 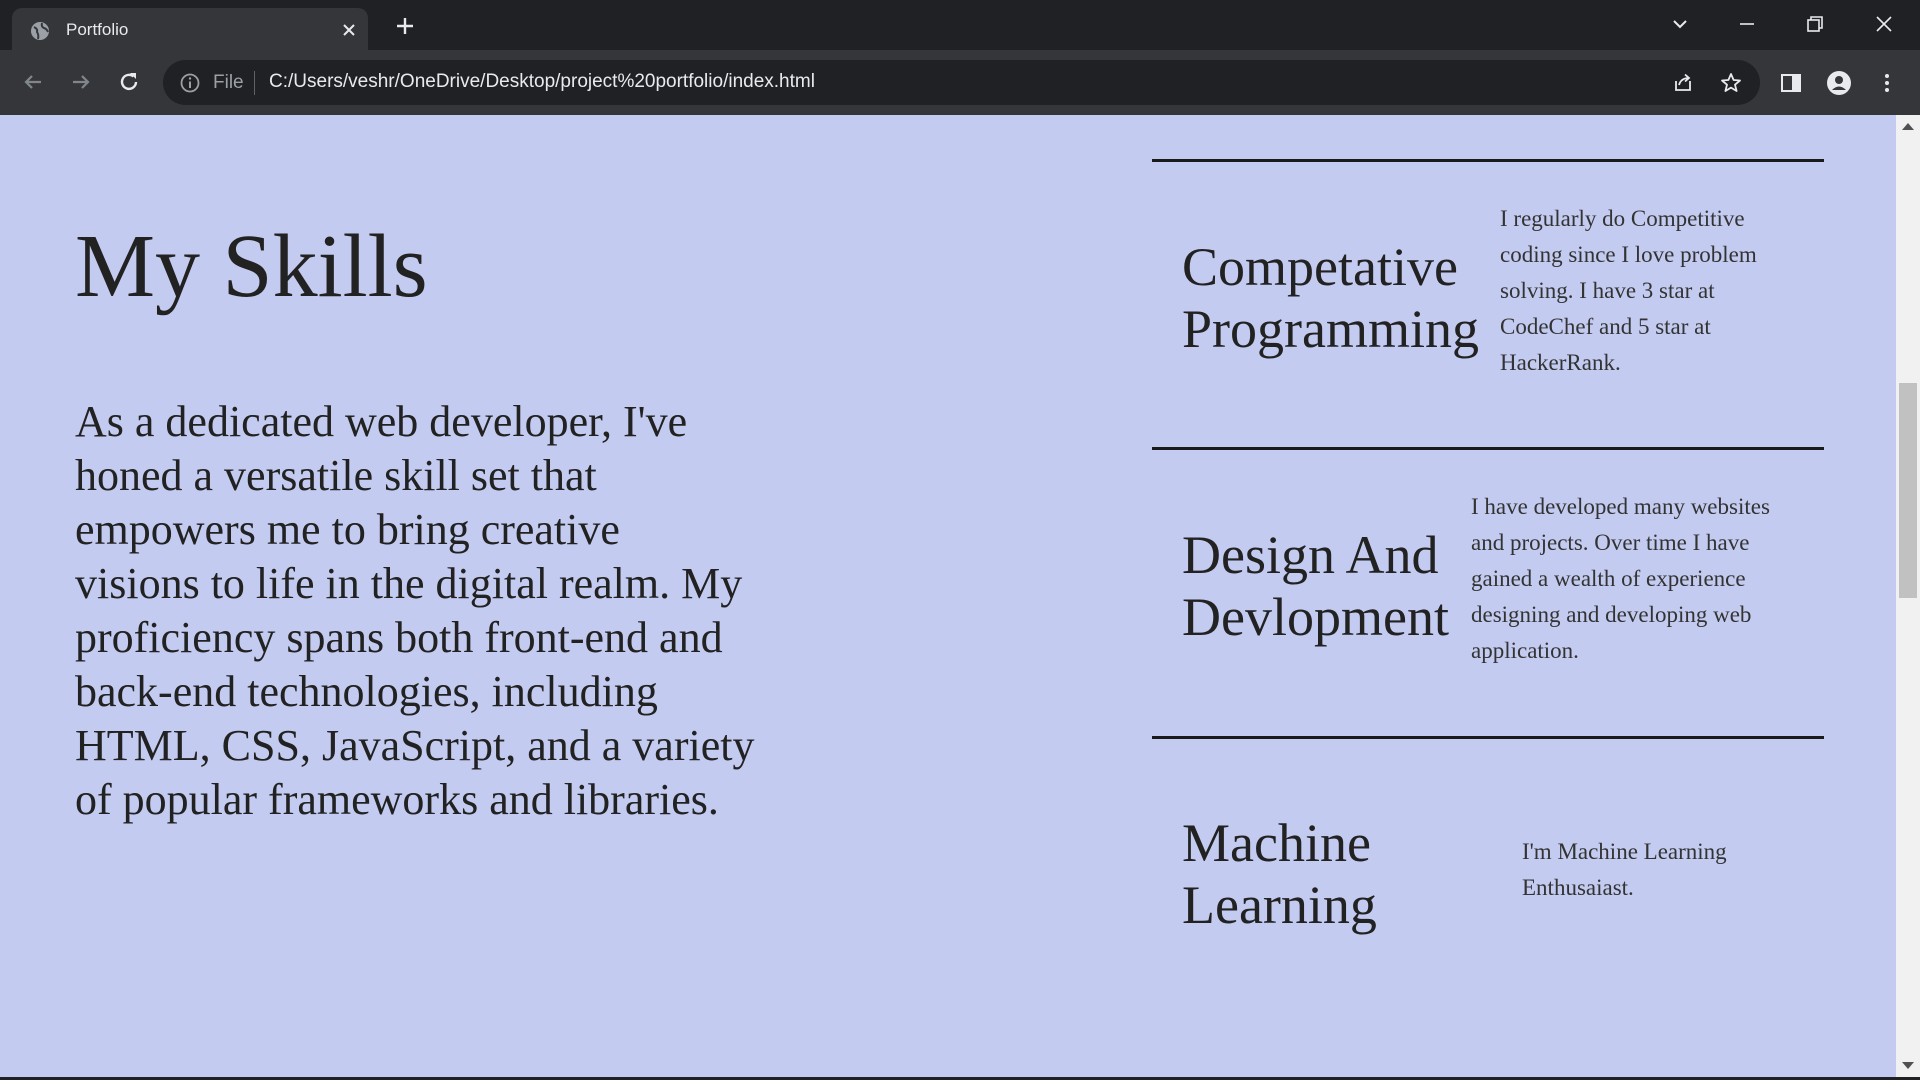 I want to click on address-separator, so click(x=254, y=83).